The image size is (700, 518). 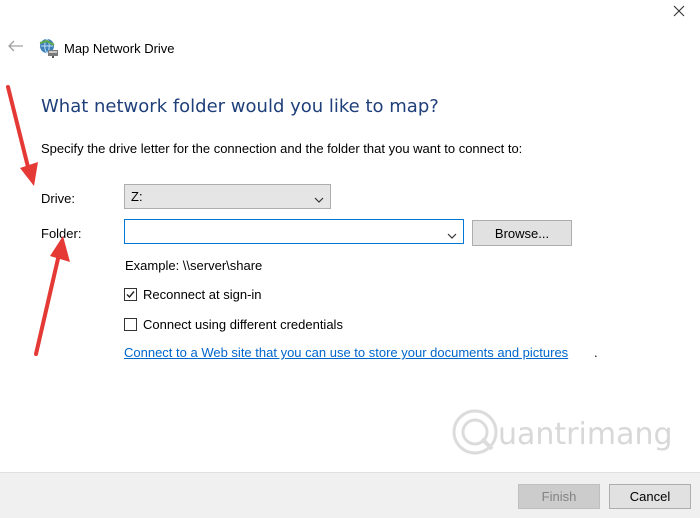 What do you see at coordinates (596, 352) in the screenshot?
I see `link-period: .` at bounding box center [596, 352].